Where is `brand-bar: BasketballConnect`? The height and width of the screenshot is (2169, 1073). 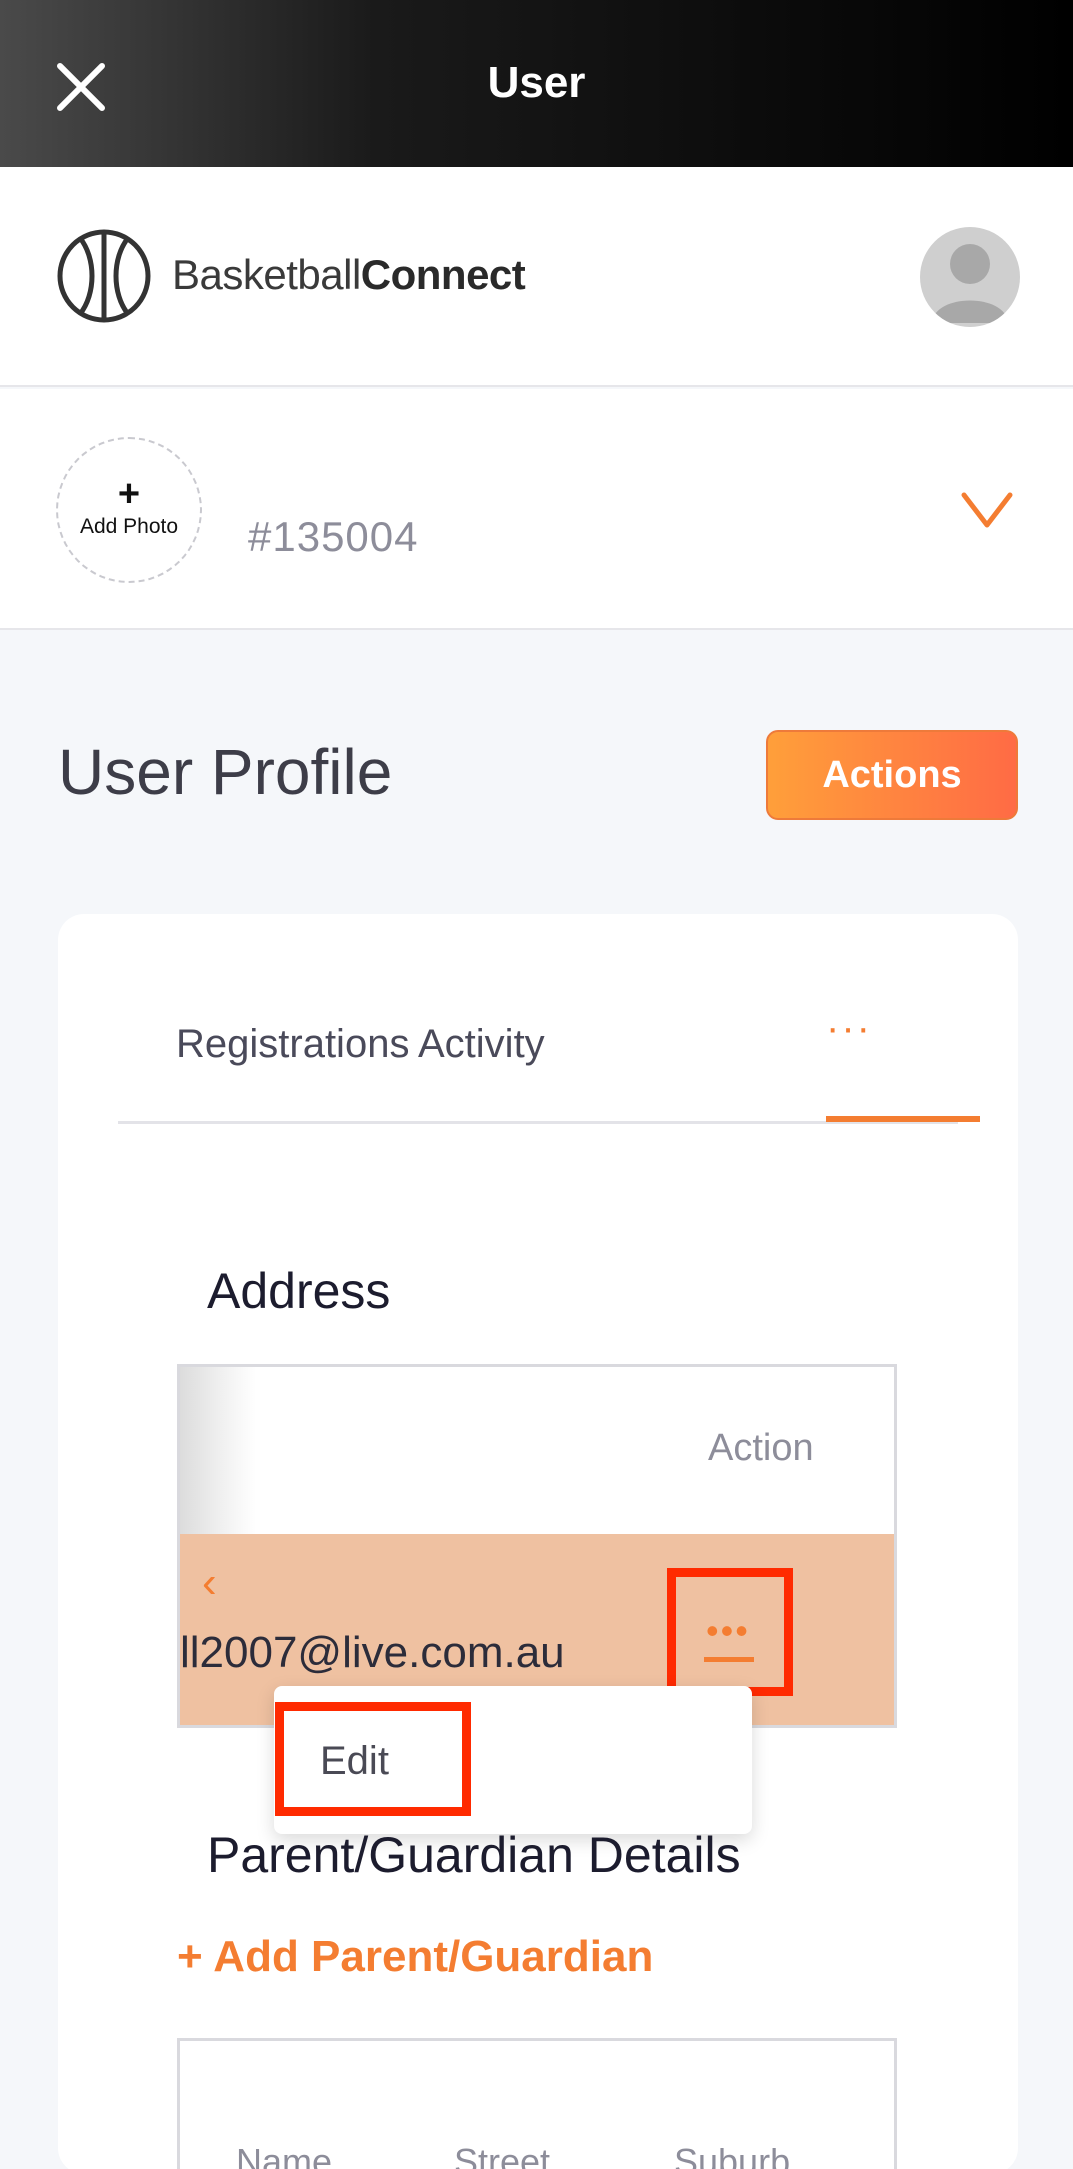 brand-bar: BasketballConnect is located at coordinates (536, 277).